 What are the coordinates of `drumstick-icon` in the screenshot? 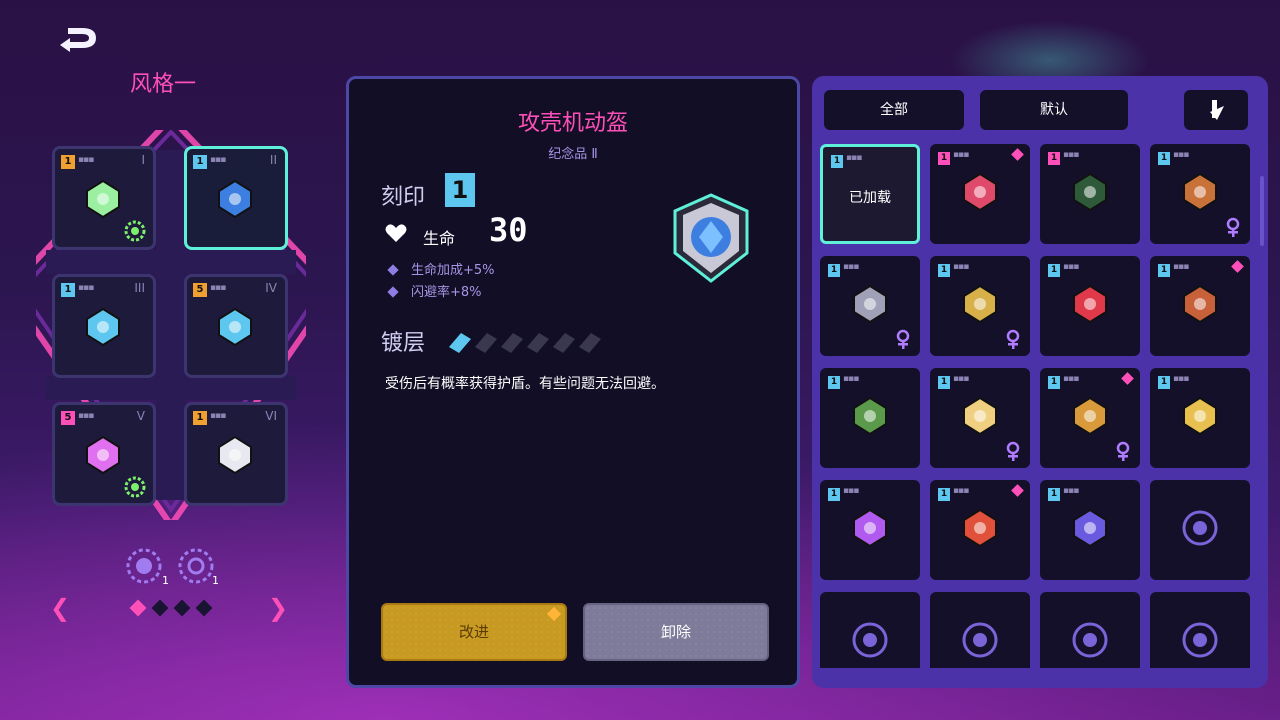 It's located at (980, 528).